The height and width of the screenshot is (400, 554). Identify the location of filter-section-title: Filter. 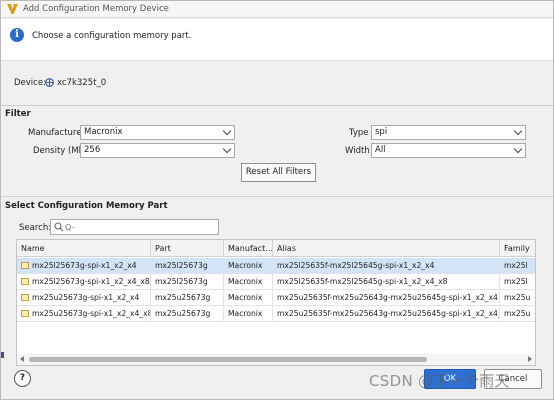
(18, 114).